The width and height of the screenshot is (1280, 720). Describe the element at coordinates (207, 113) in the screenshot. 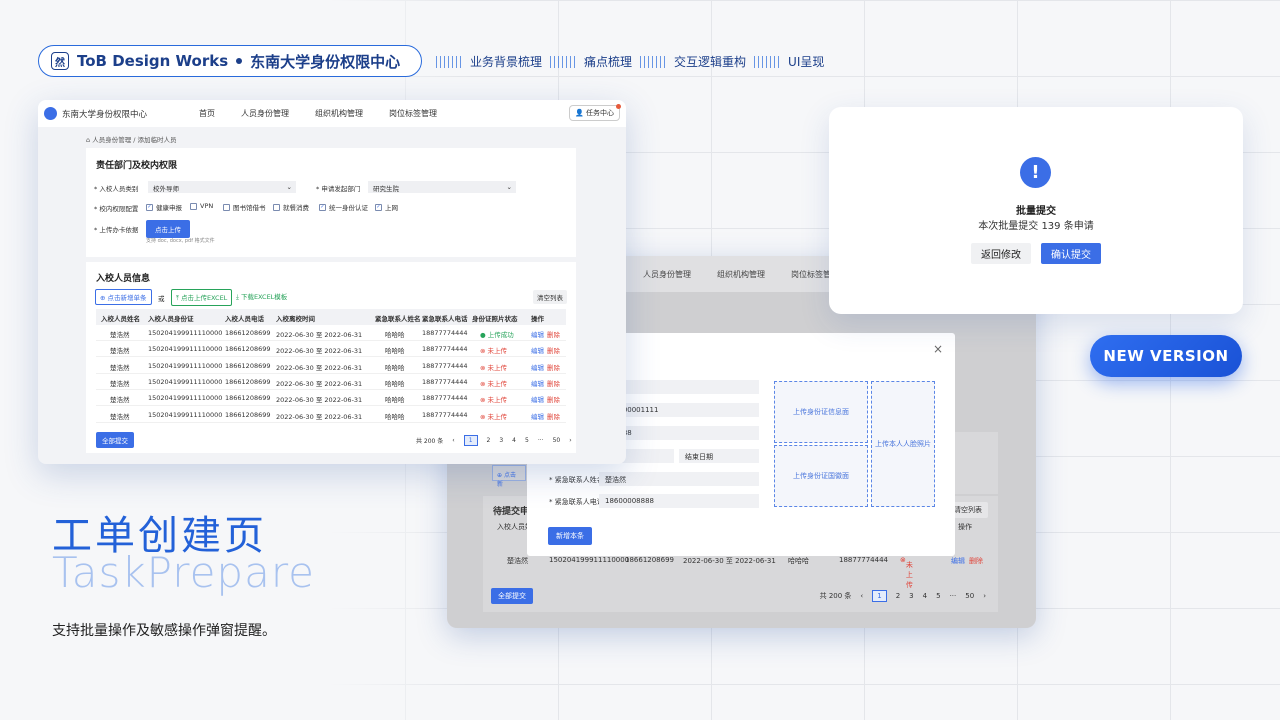

I see `nav-home: 首页` at that location.